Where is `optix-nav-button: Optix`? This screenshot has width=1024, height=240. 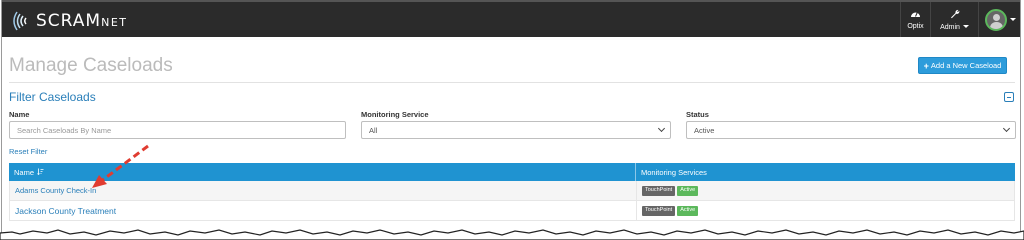
optix-nav-button: Optix is located at coordinates (915, 19).